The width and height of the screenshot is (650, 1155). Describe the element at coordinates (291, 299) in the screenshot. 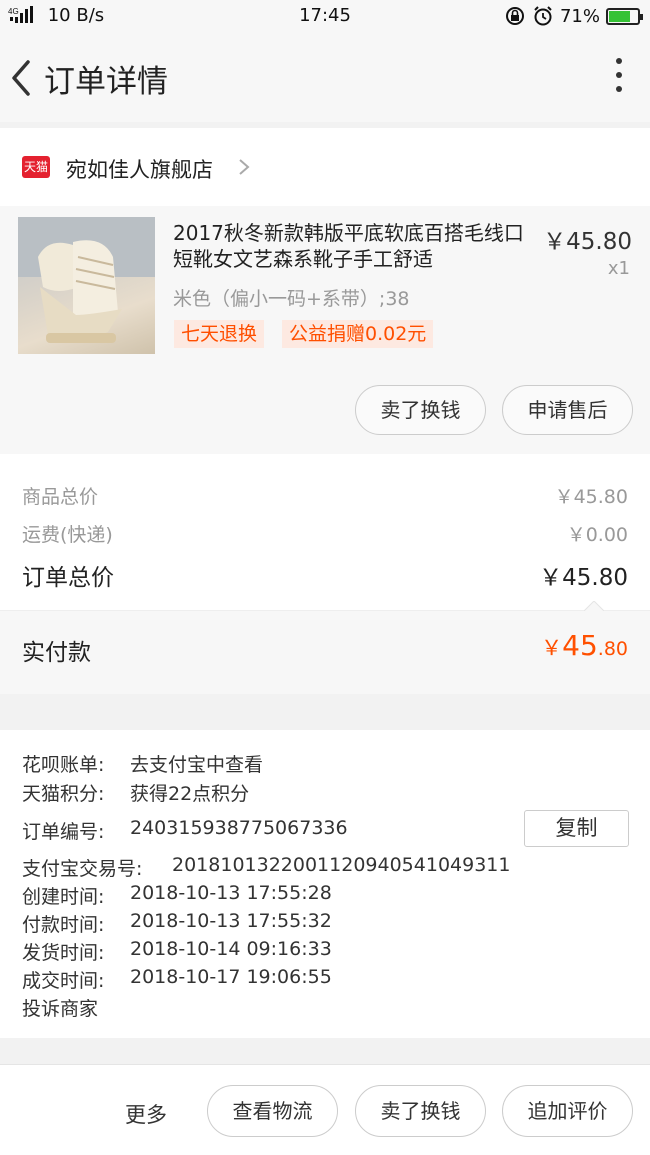

I see `product-spec: 米色（偏小一码+系带）;38` at that location.